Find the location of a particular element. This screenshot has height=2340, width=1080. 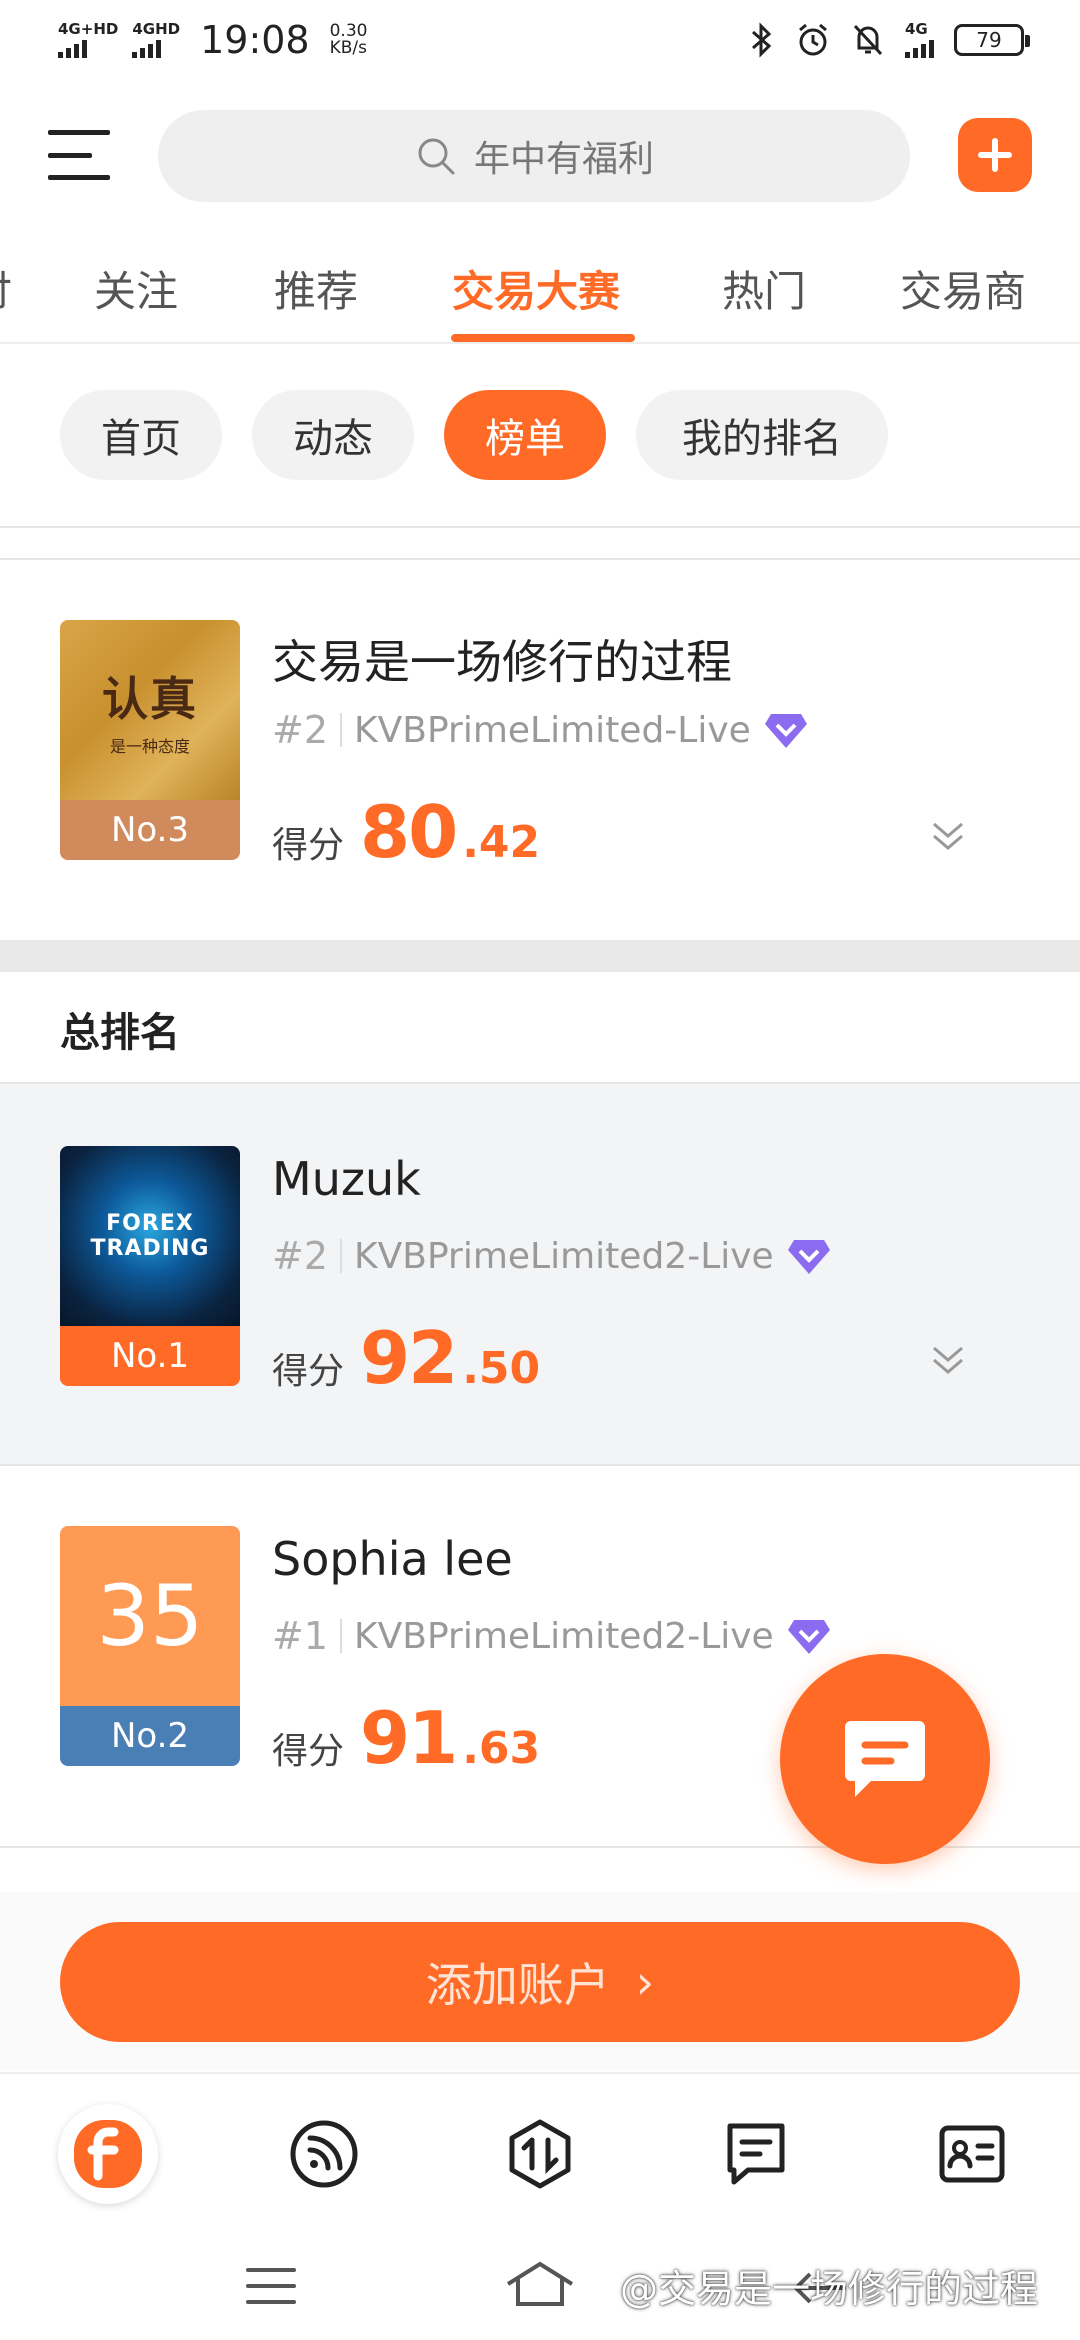

rank-badge: No.1 is located at coordinates (150, 1356).